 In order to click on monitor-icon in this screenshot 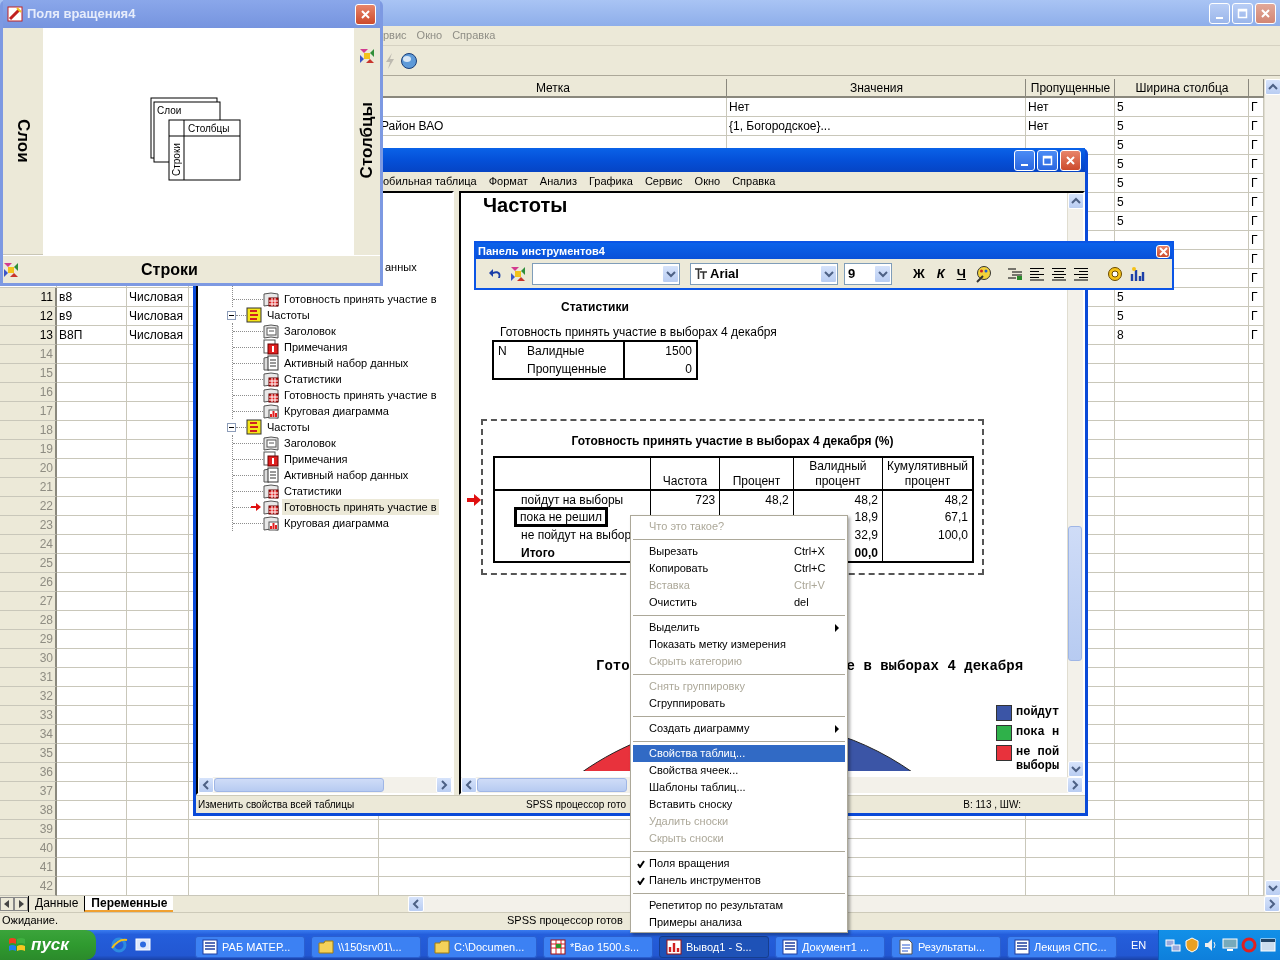, I will do `click(1230, 945)`.